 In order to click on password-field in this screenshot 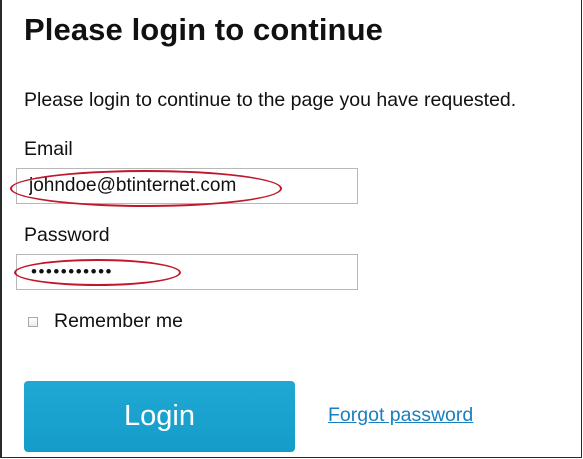, I will do `click(187, 272)`.